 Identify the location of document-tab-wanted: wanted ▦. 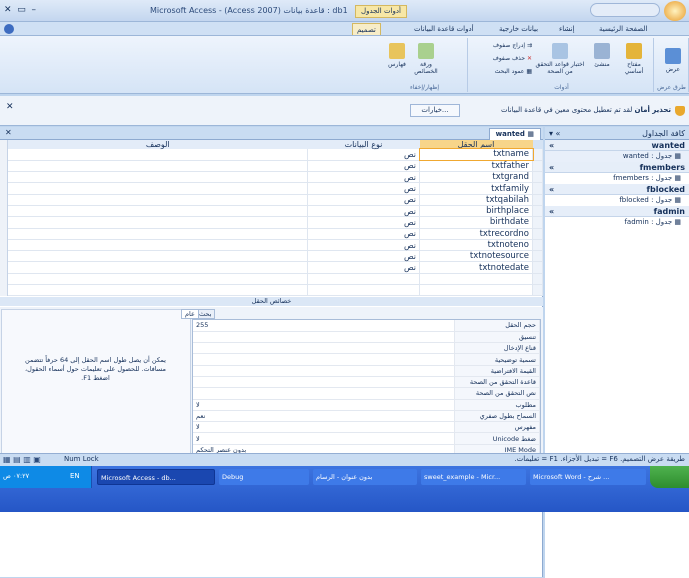
(514, 134).